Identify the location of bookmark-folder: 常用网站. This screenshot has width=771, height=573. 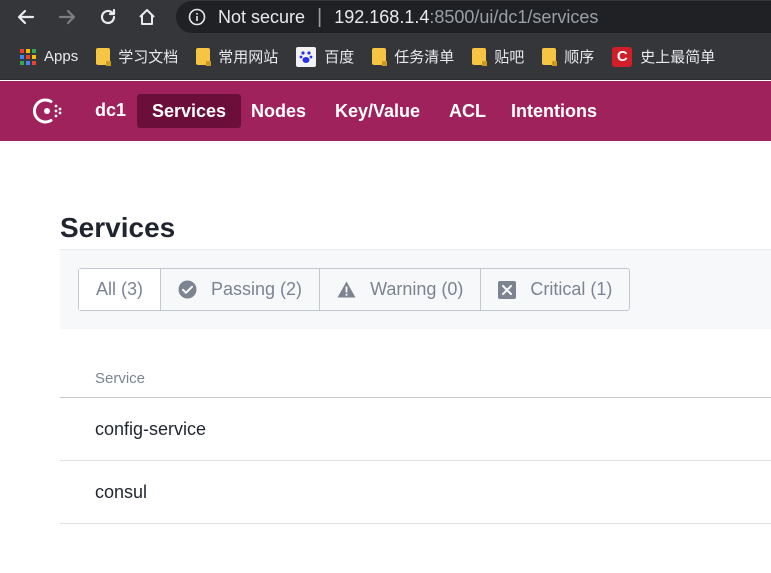
(237, 57).